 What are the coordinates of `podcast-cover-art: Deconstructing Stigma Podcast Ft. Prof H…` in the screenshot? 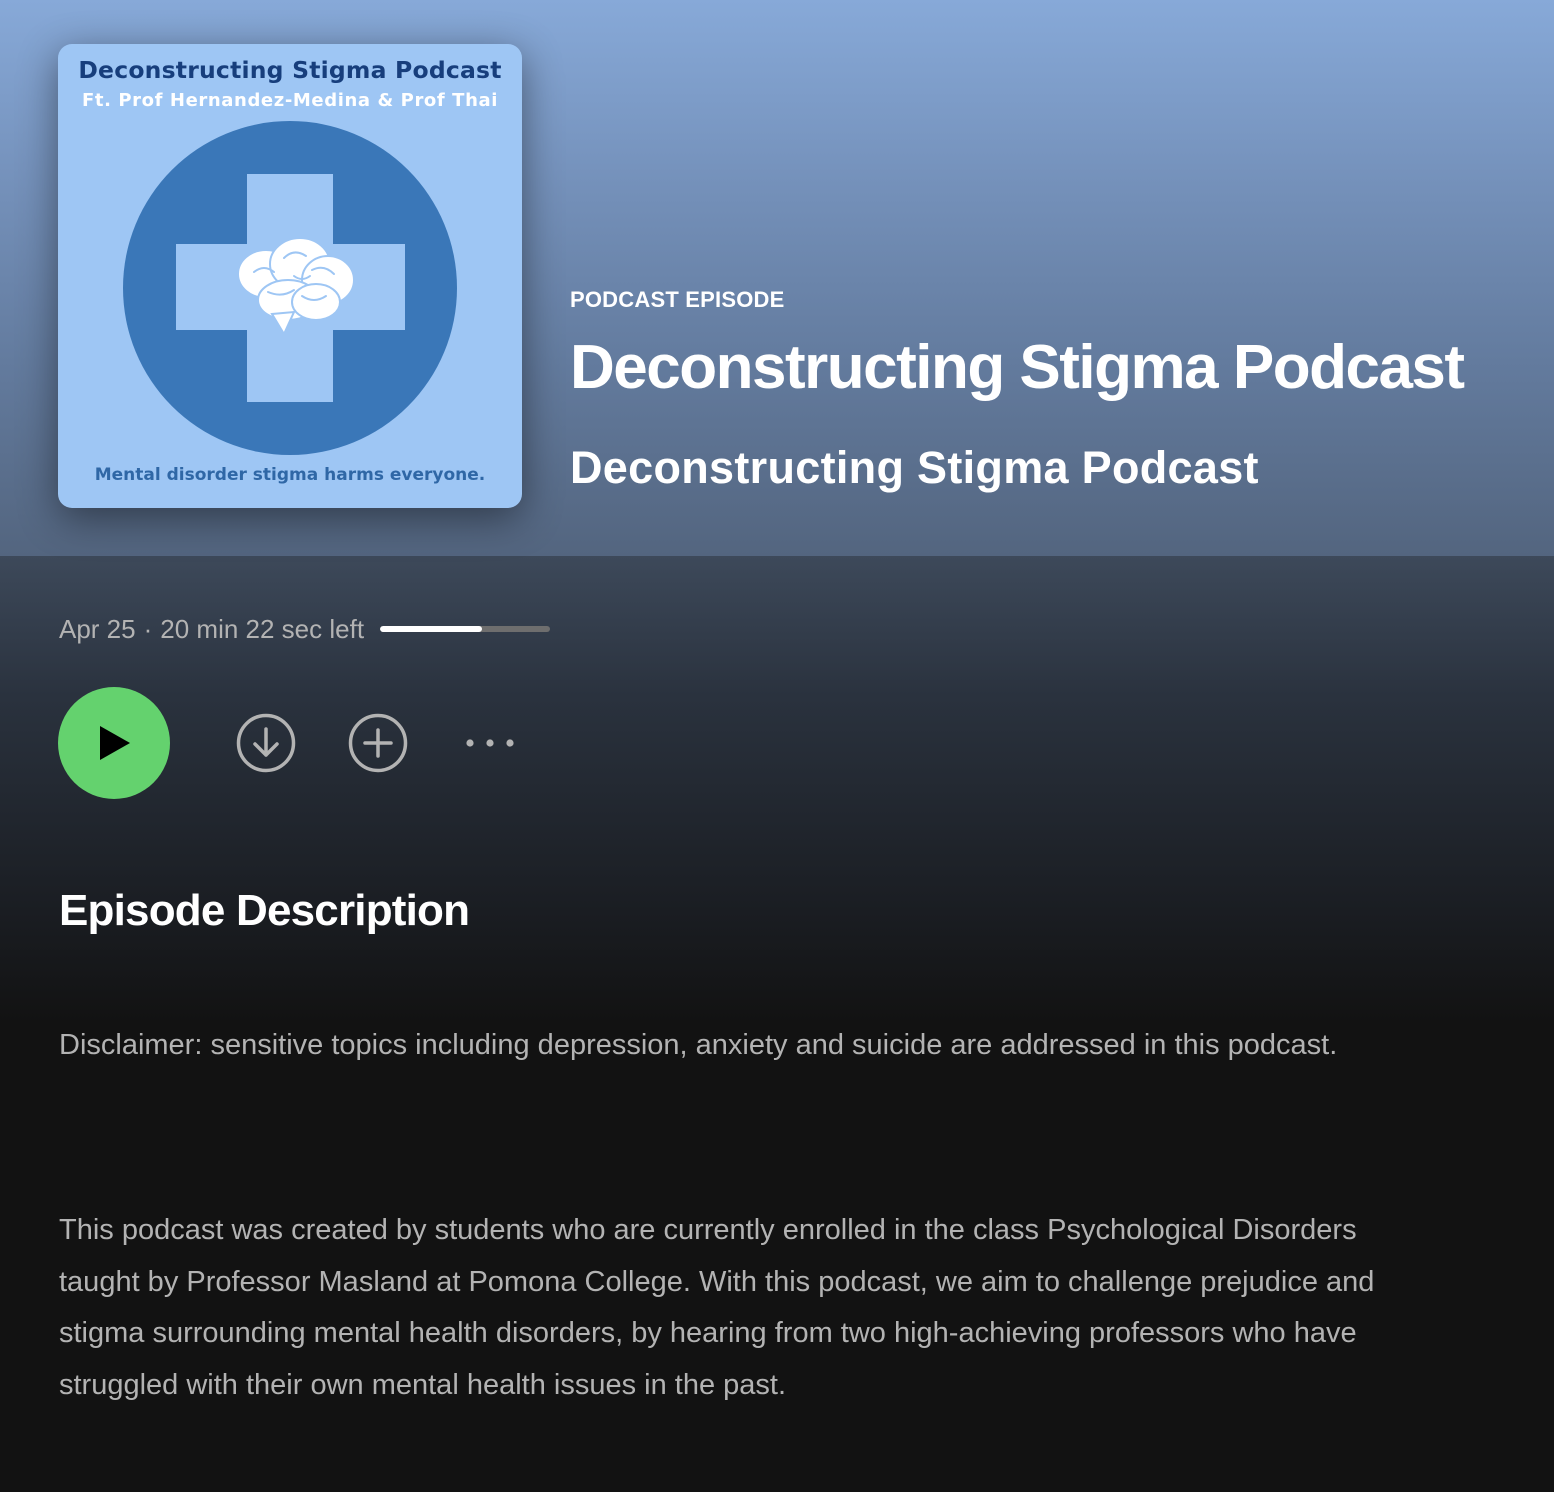 It's located at (290, 276).